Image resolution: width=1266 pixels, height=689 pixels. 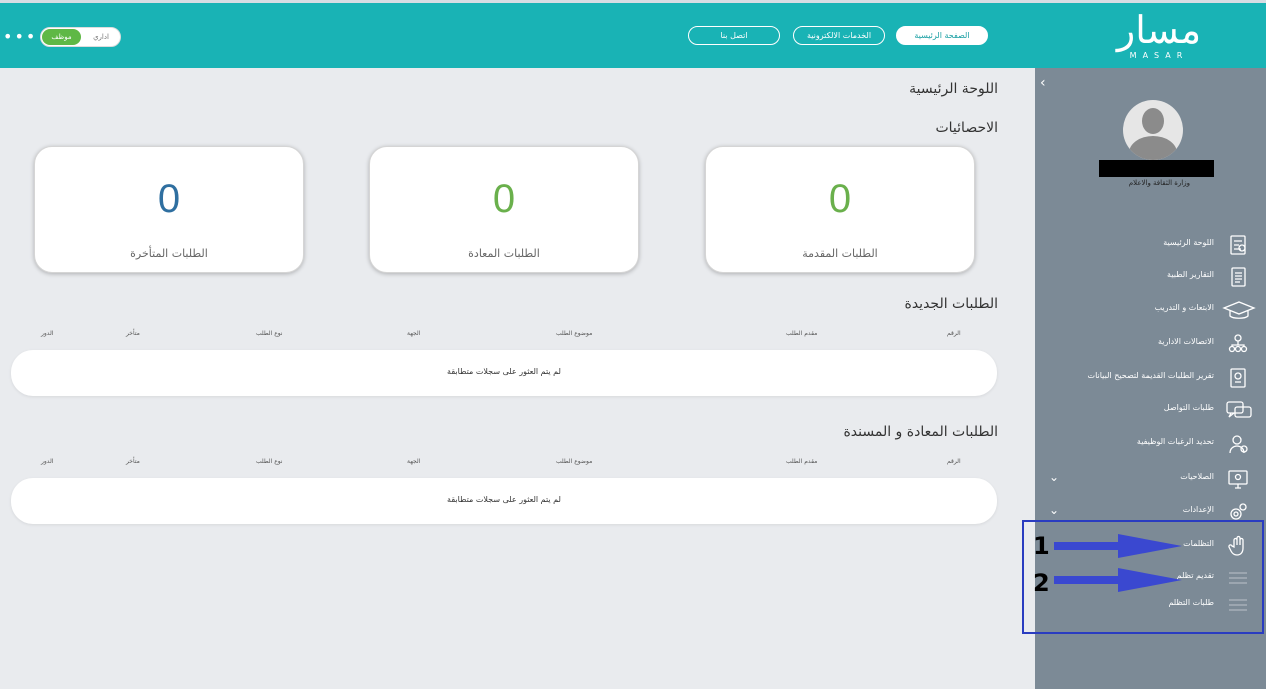 What do you see at coordinates (942, 35) in the screenshot?
I see `nav-home-button: الصفحة الرئيسية` at bounding box center [942, 35].